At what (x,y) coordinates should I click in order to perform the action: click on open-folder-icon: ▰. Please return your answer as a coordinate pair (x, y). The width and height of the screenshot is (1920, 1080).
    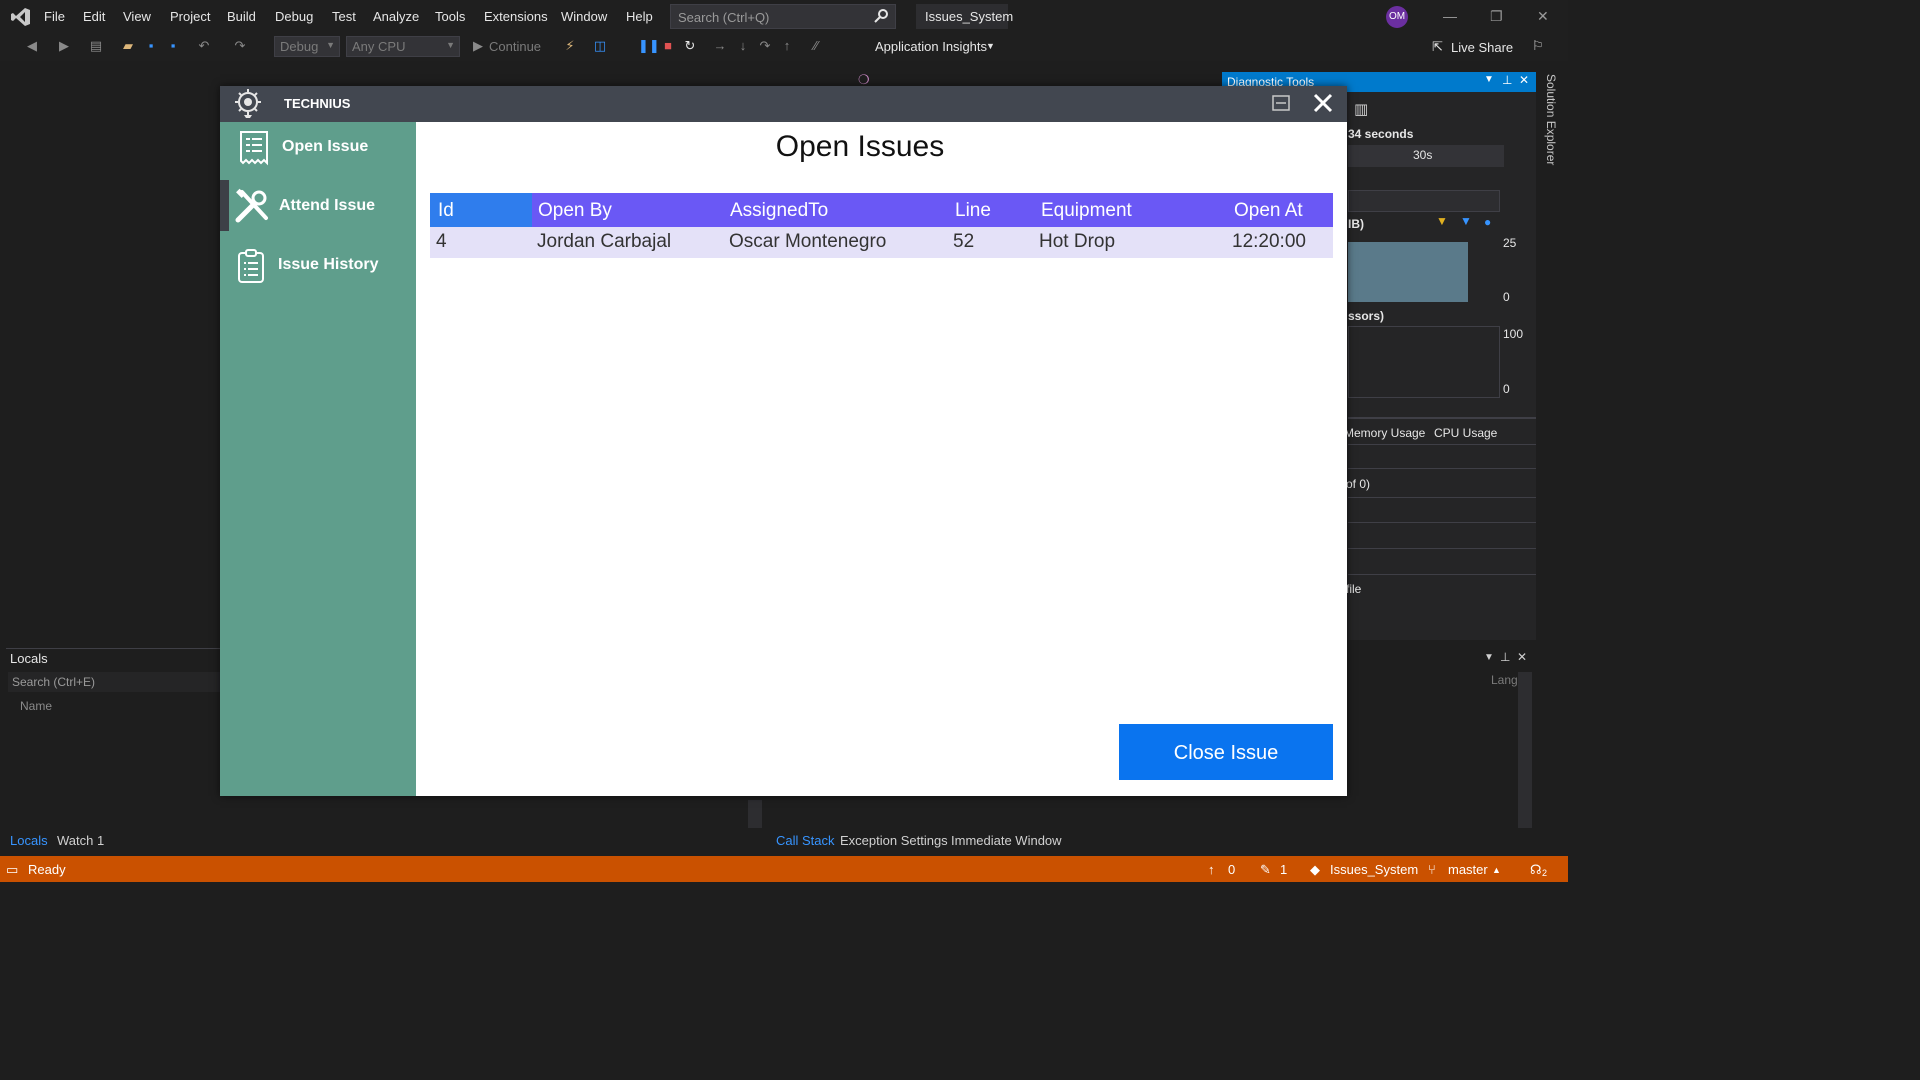
    Looking at the image, I should click on (128, 46).